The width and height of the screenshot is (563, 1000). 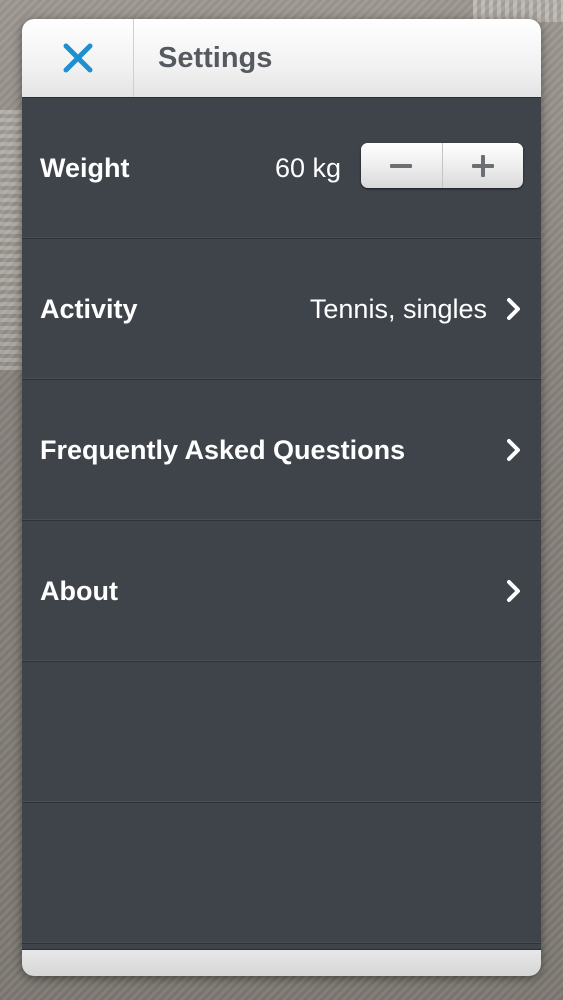 What do you see at coordinates (398, 309) in the screenshot?
I see `activity-value: Tennis, singles` at bounding box center [398, 309].